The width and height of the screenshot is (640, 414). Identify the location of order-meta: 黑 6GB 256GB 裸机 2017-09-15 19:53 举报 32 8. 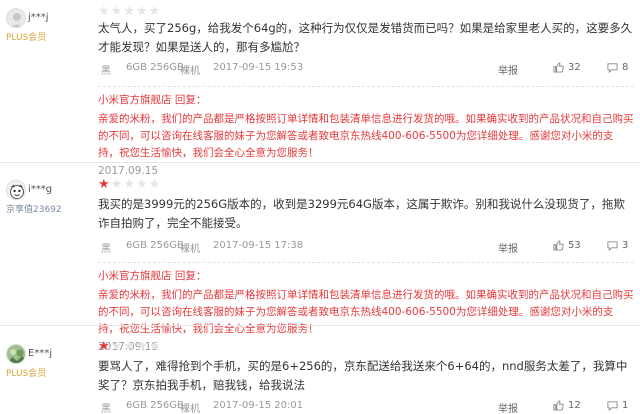
(366, 70).